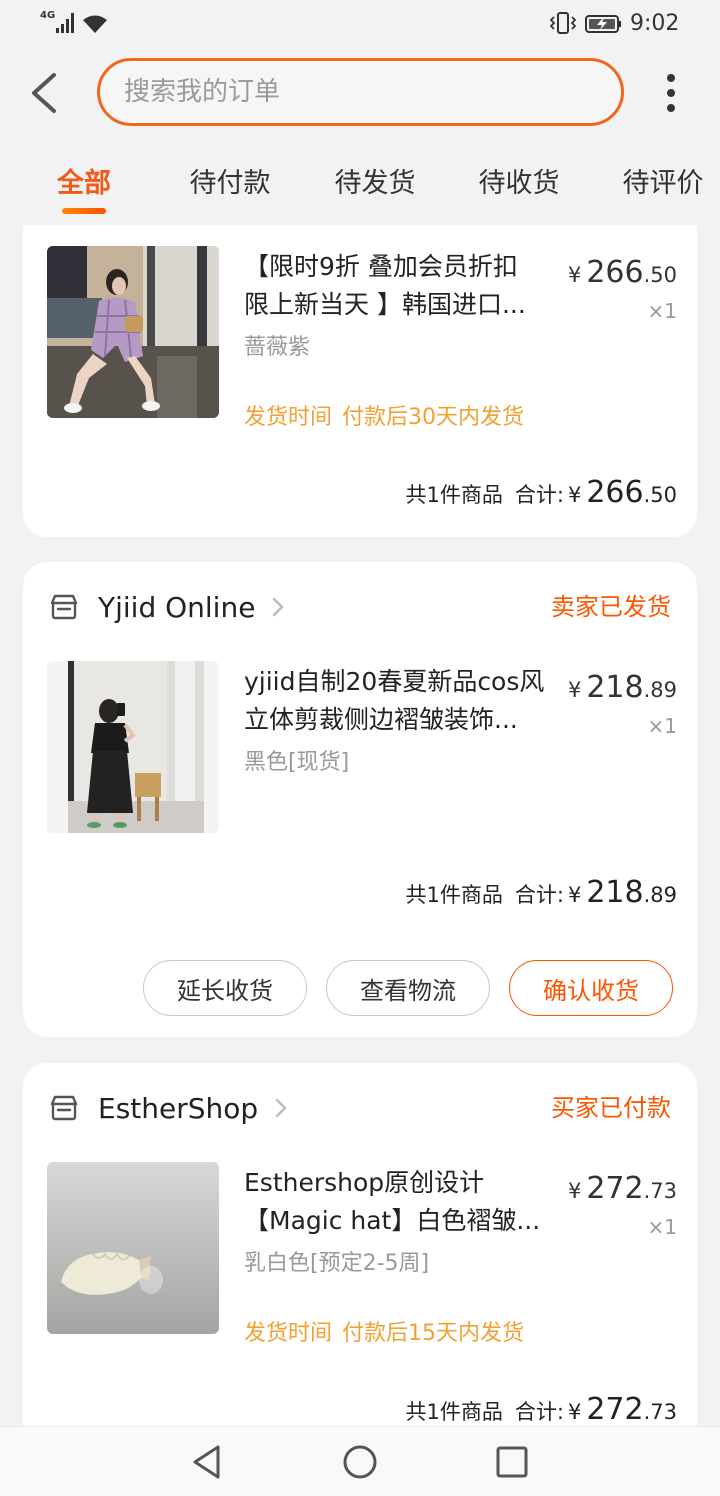  I want to click on search-input, so click(359, 92).